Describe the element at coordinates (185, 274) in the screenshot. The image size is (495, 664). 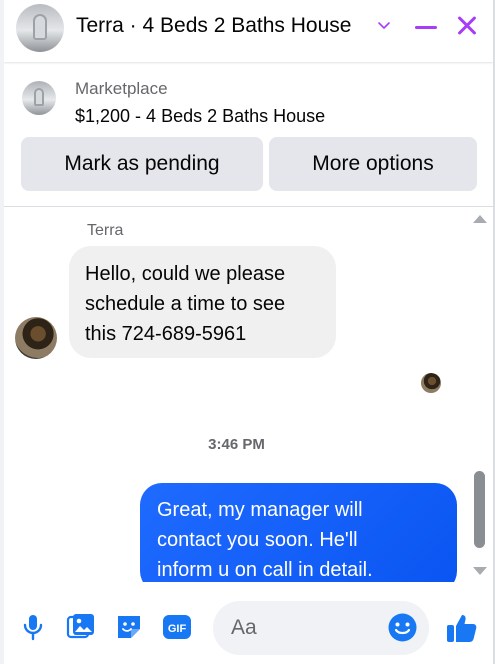
I see `message-line: Hello, could we please` at that location.